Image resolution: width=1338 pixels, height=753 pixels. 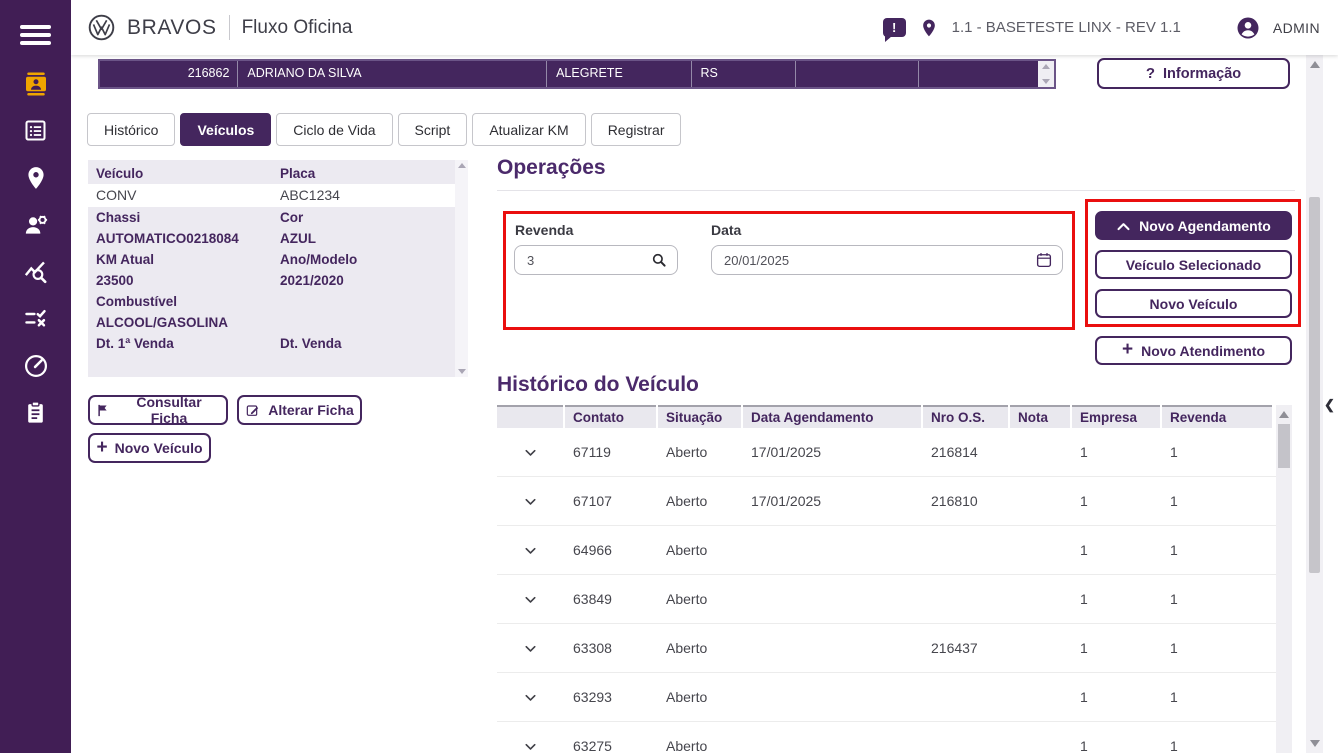 What do you see at coordinates (894, 30) in the screenshot?
I see `chat-alert-icon: !` at bounding box center [894, 30].